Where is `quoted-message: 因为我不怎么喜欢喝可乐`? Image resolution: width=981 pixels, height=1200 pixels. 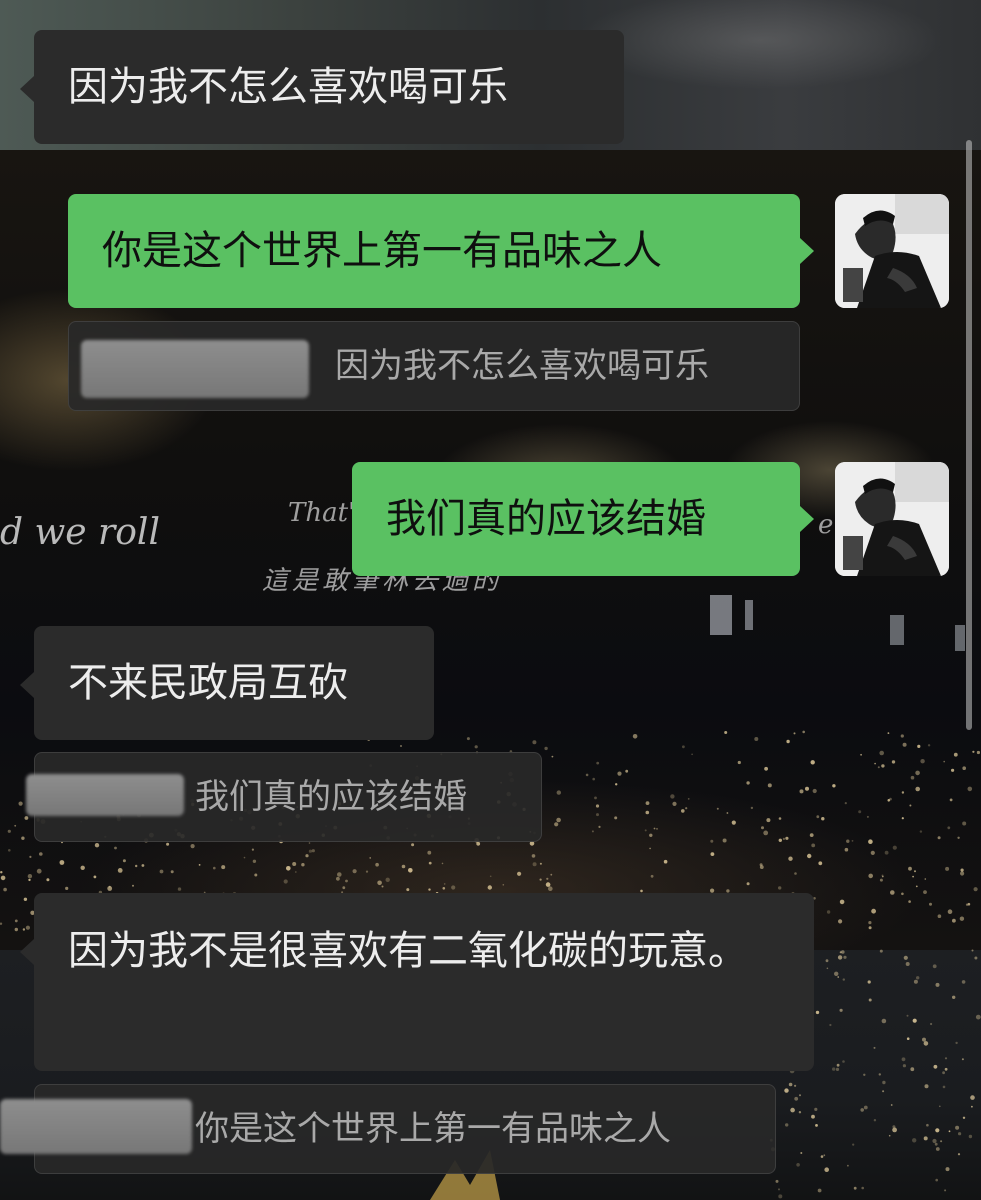
quoted-message: 因为我不怎么喜欢喝可乐 is located at coordinates (434, 366).